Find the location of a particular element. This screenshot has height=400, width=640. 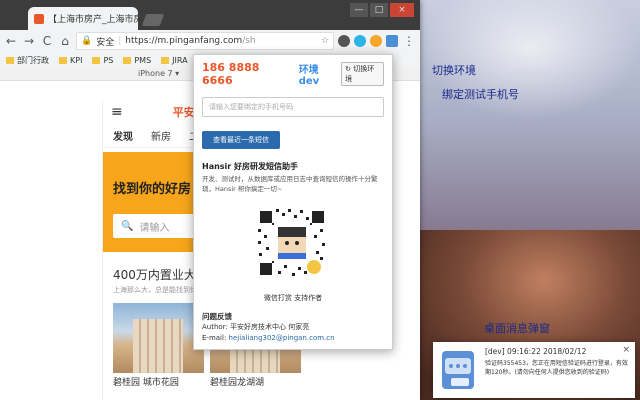

refresh-icon: ↻ is located at coordinates (348, 69).